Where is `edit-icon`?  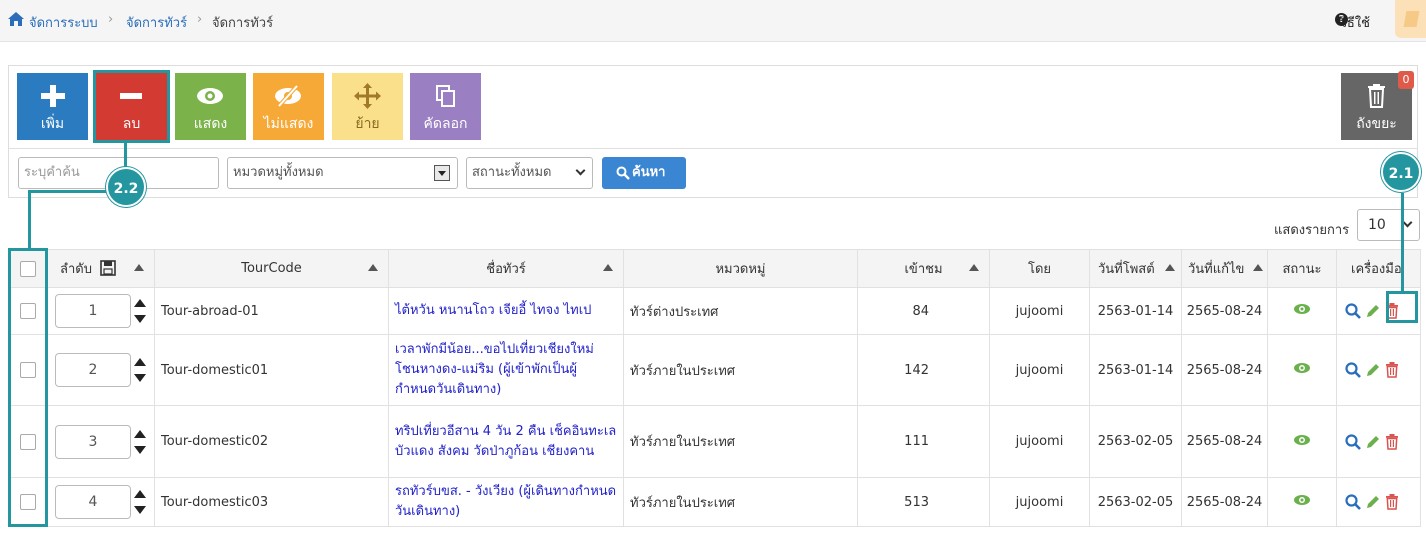
edit-icon is located at coordinates (1410, 19).